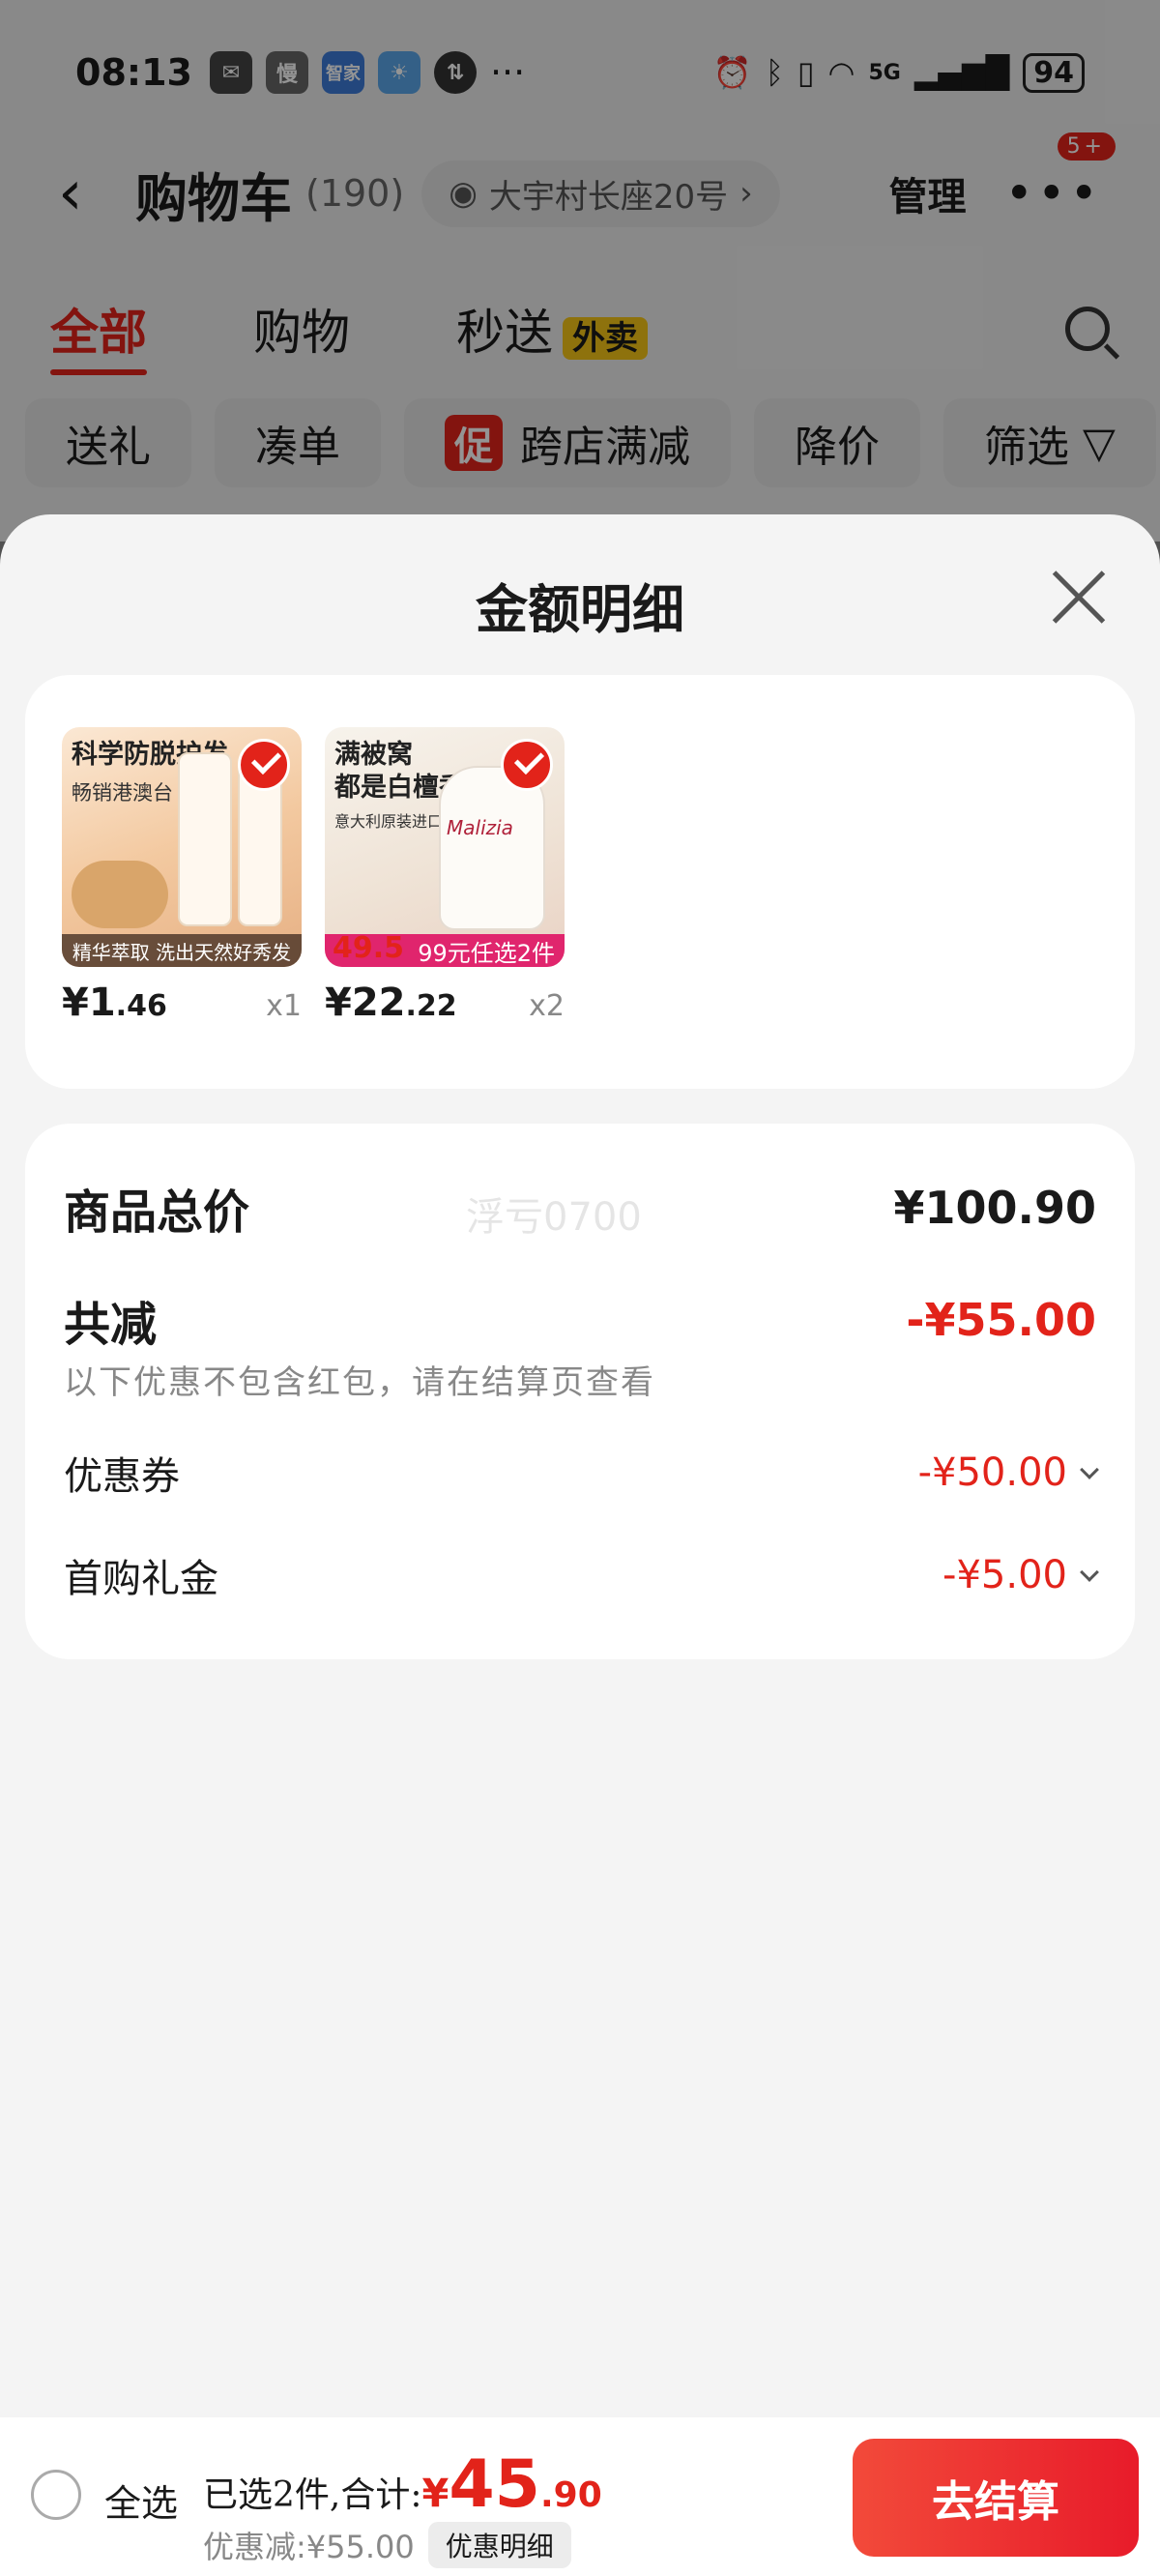 Image resolution: width=1160 pixels, height=2576 pixels. What do you see at coordinates (494, 2484) in the screenshot?
I see `total-amount: 45` at bounding box center [494, 2484].